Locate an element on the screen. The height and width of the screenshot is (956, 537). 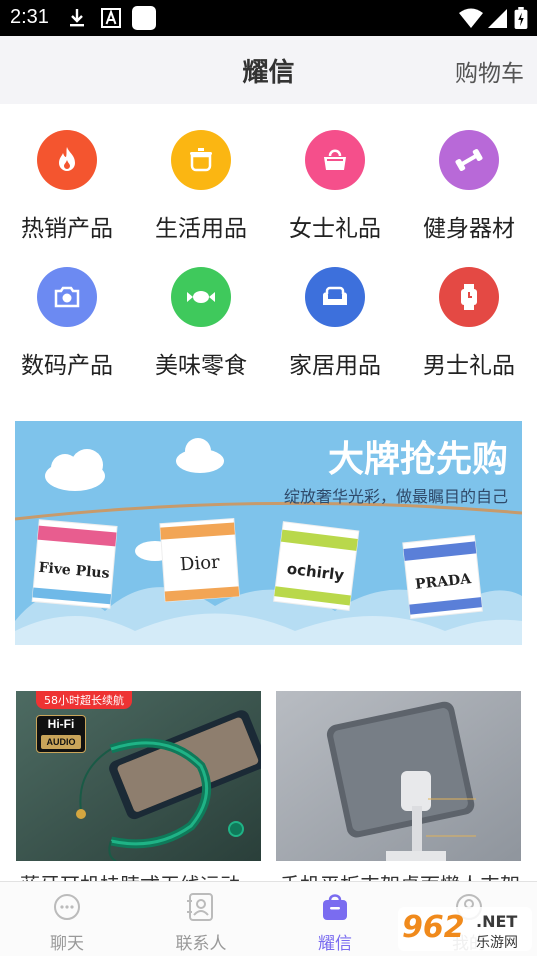
app-header: 耀信 购物车 is located at coordinates (268, 70).